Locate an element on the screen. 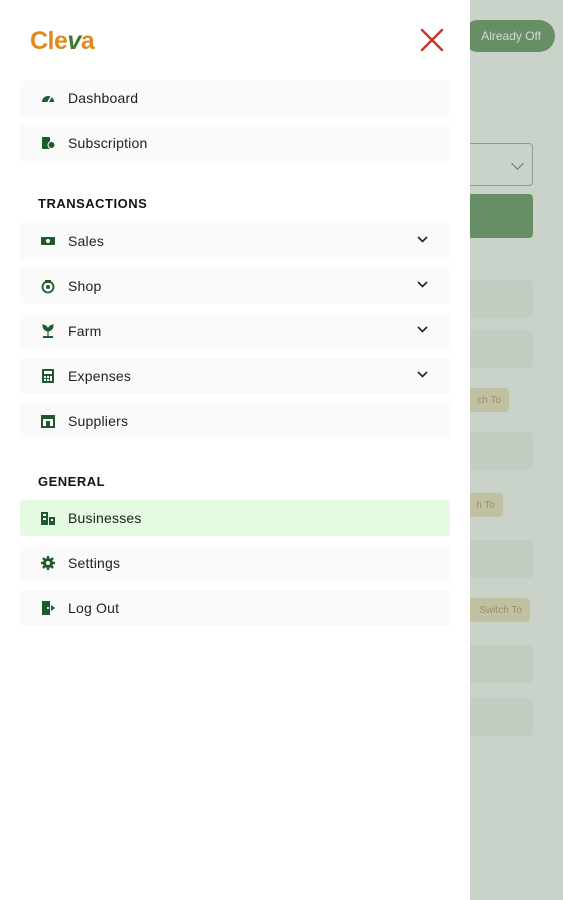 This screenshot has width=563, height=900. nav-item-dashboard: Dashboard is located at coordinates (235, 98).